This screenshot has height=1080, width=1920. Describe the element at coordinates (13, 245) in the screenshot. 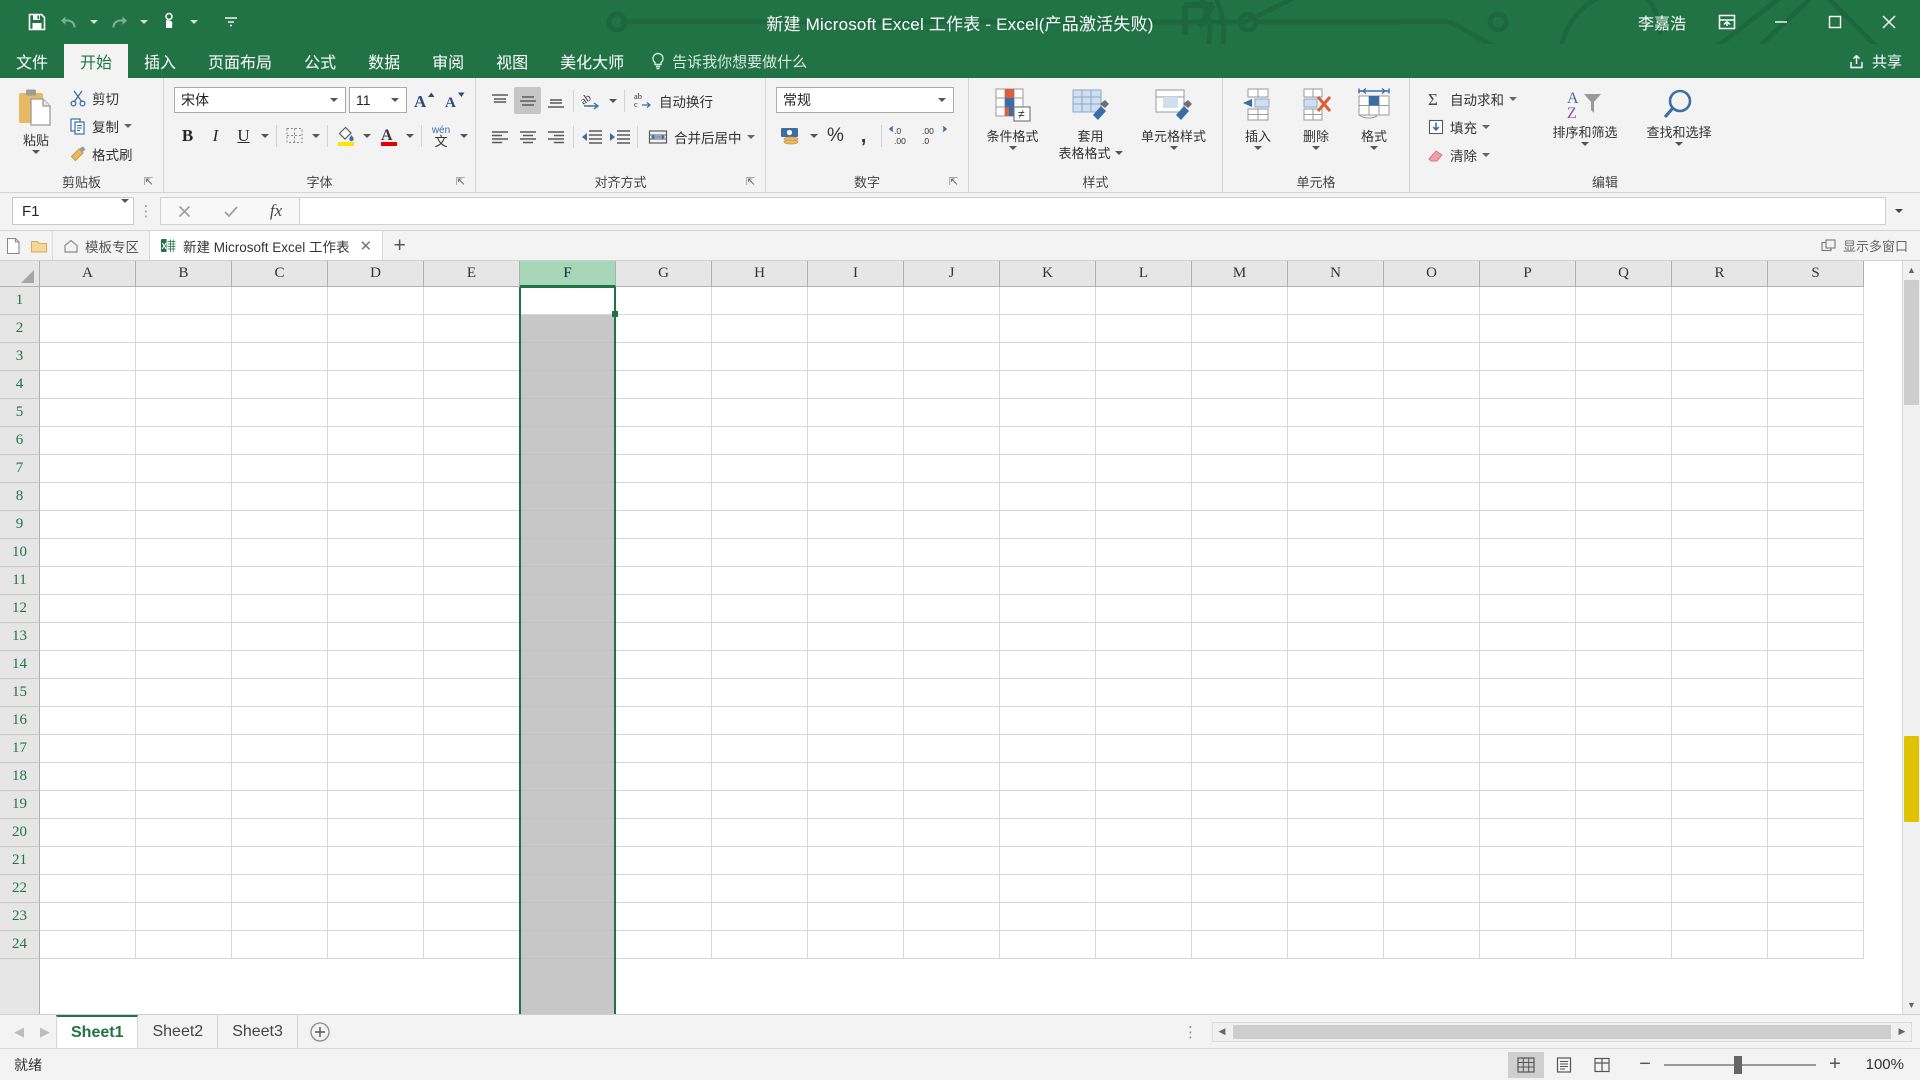

I see `new-document-button` at that location.